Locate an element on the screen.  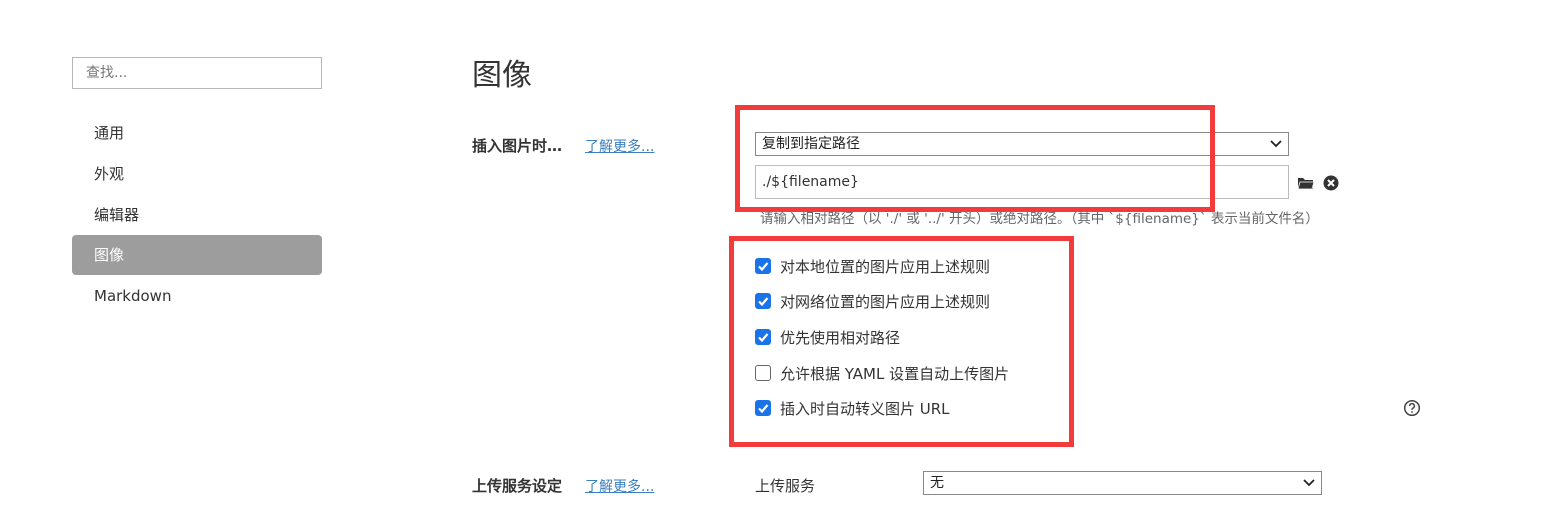
upload-service-select: 无 is located at coordinates (1122, 483).